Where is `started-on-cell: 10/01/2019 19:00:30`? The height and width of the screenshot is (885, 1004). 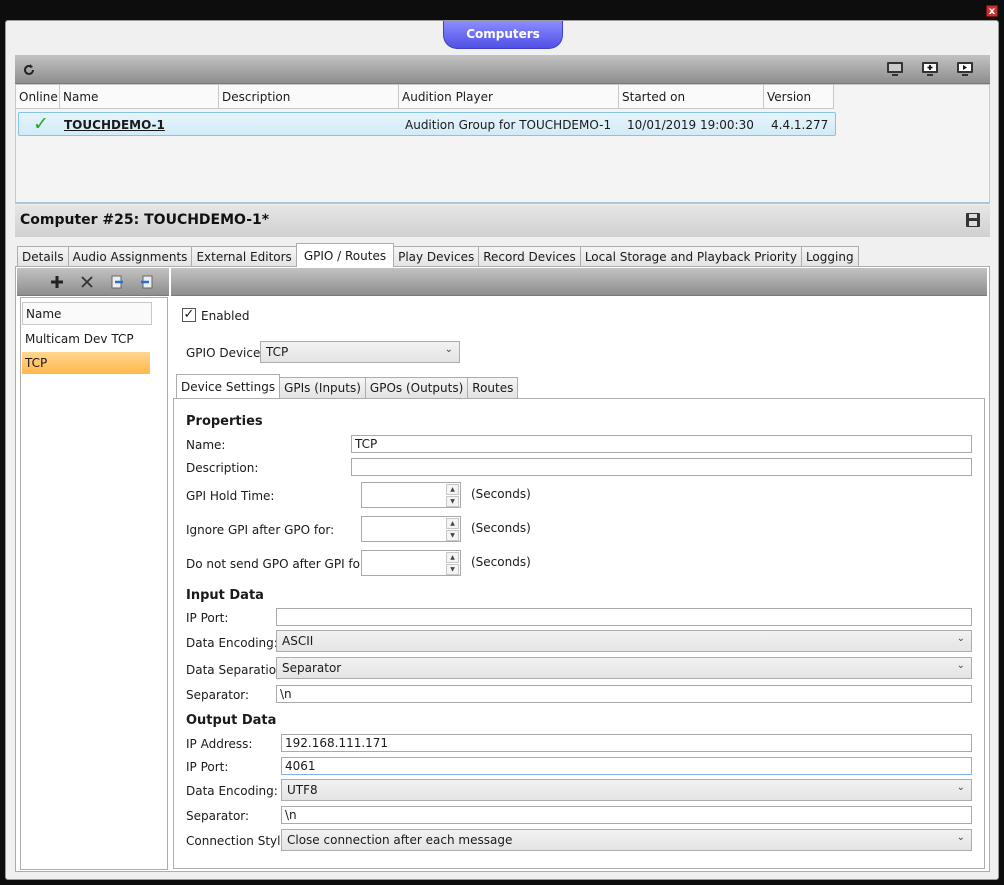
started-on-cell: 10/01/2019 19:00:30 is located at coordinates (690, 125).